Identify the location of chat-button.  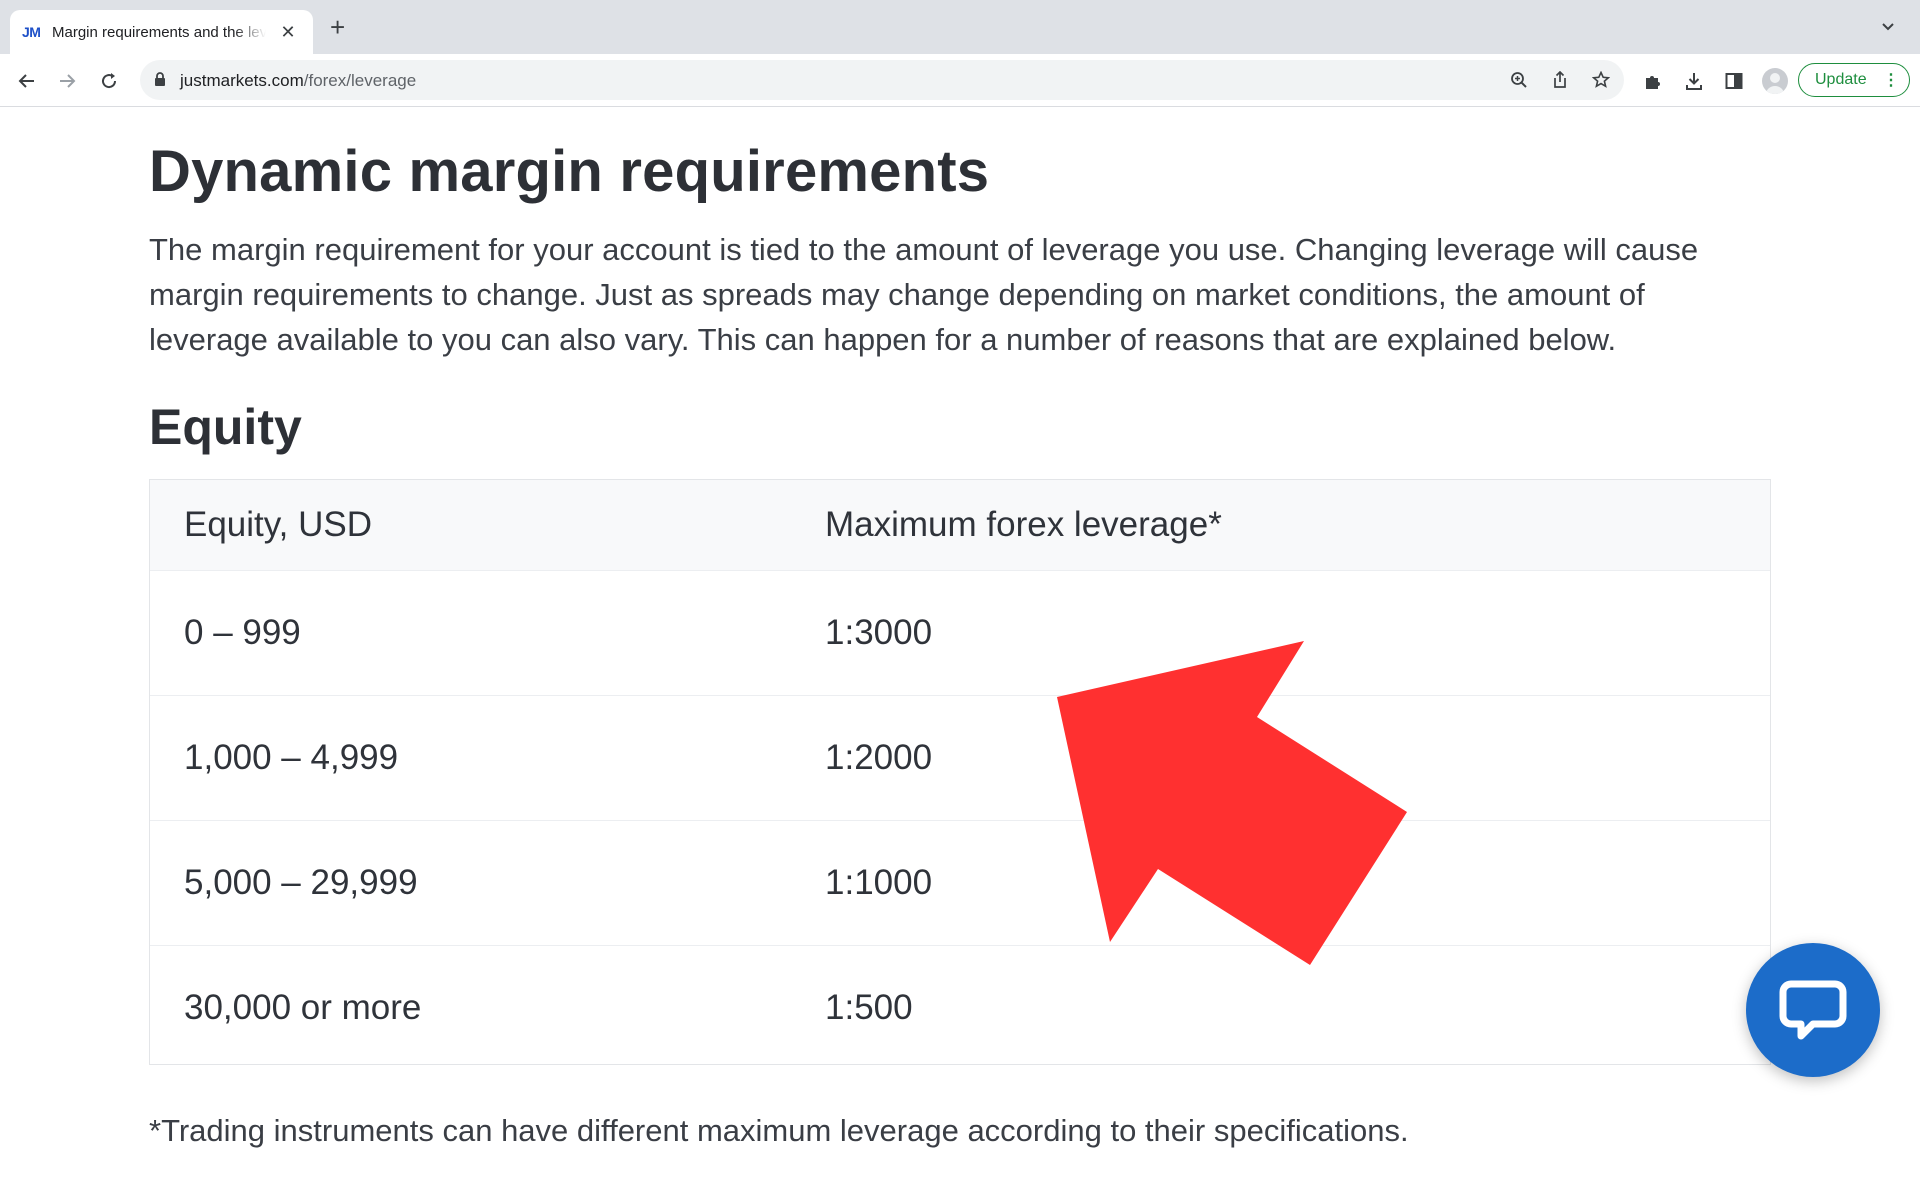
(1813, 1010).